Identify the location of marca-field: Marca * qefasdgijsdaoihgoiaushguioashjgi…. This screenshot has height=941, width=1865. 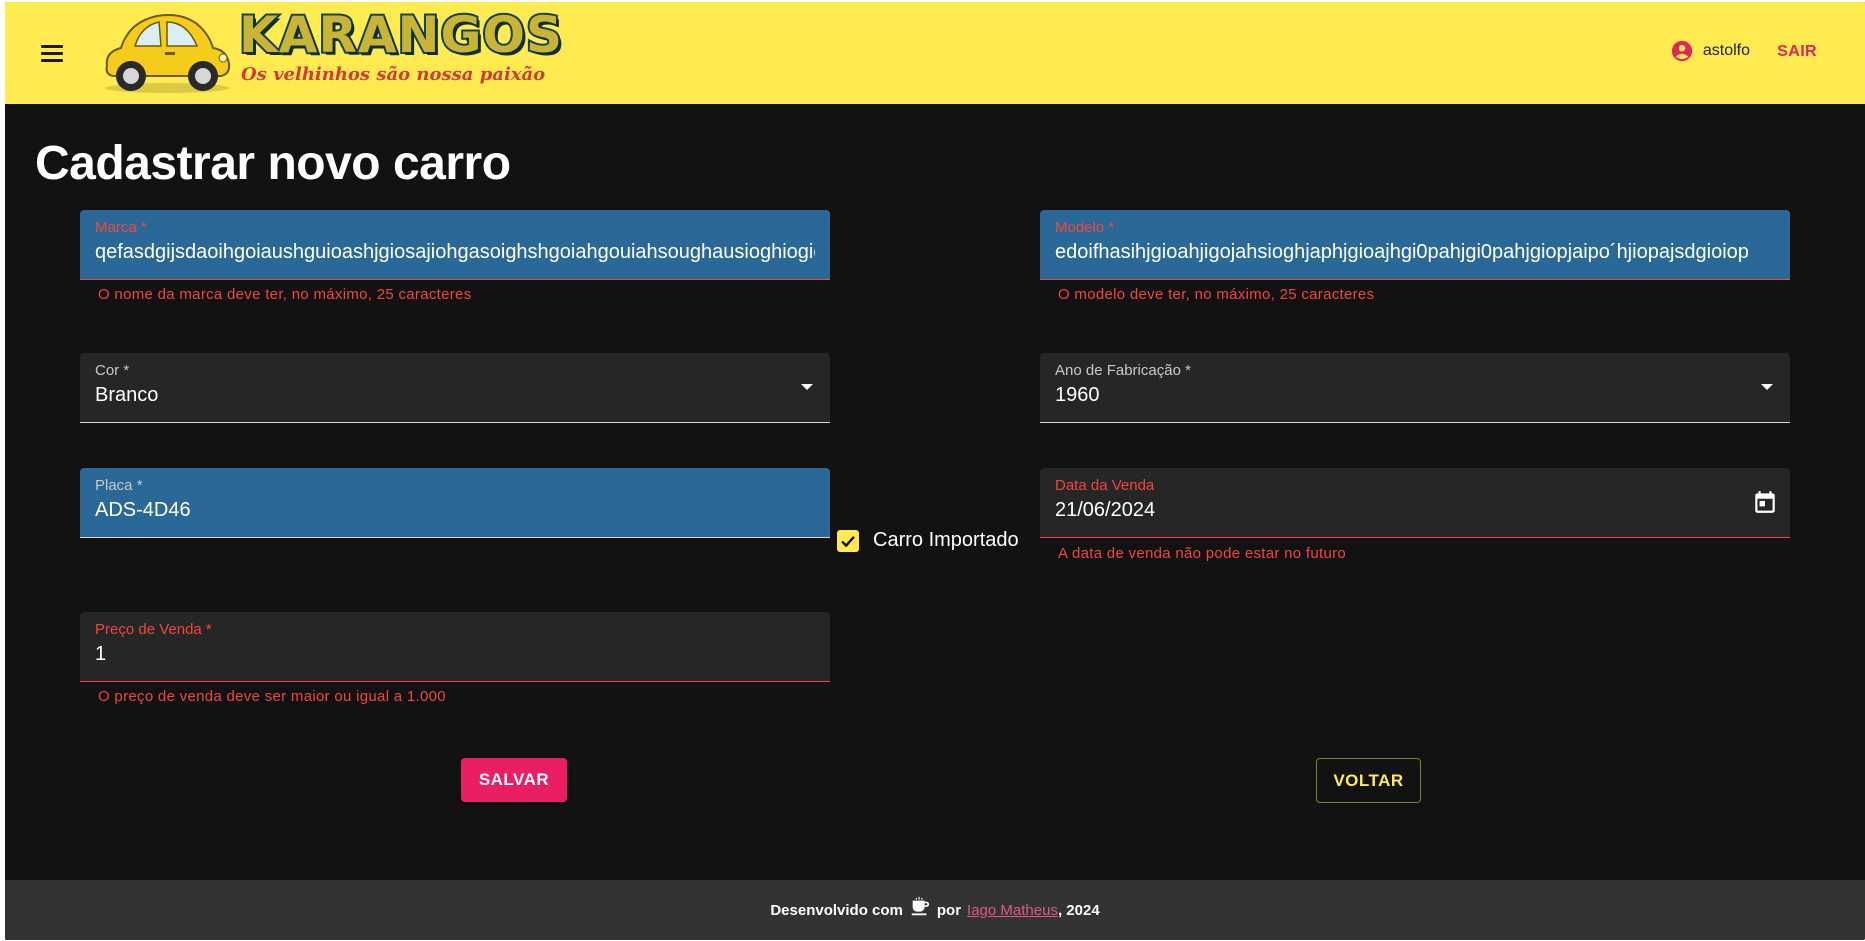
(455, 245).